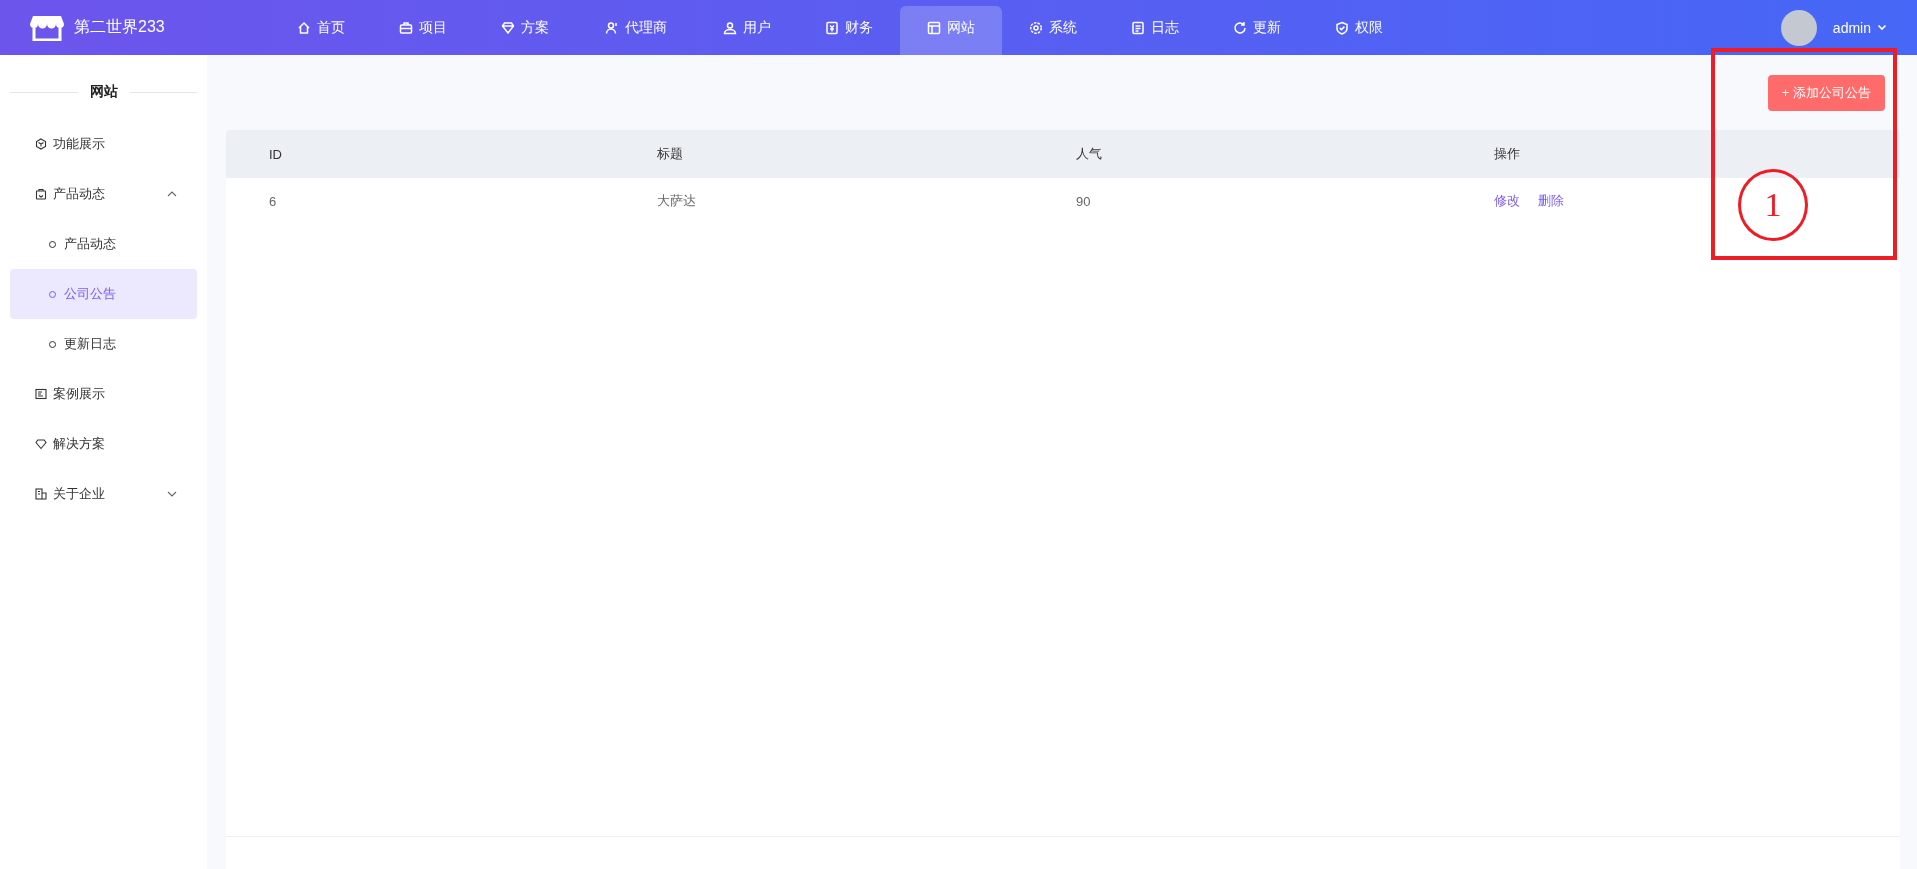 The image size is (1917, 869). Describe the element at coordinates (103, 92) in the screenshot. I see `sidebar-title: 网站` at that location.